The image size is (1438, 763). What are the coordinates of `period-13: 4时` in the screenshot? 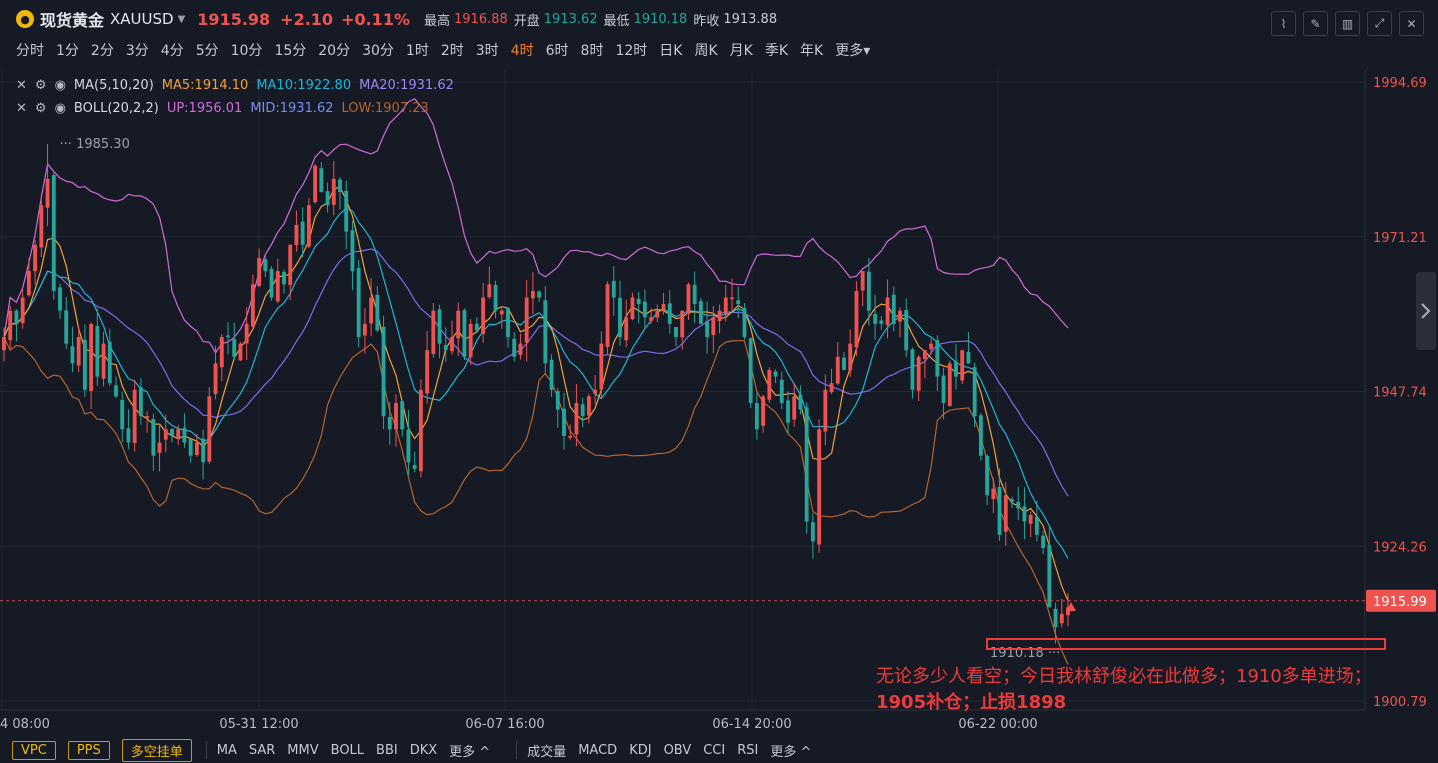 It's located at (522, 50).